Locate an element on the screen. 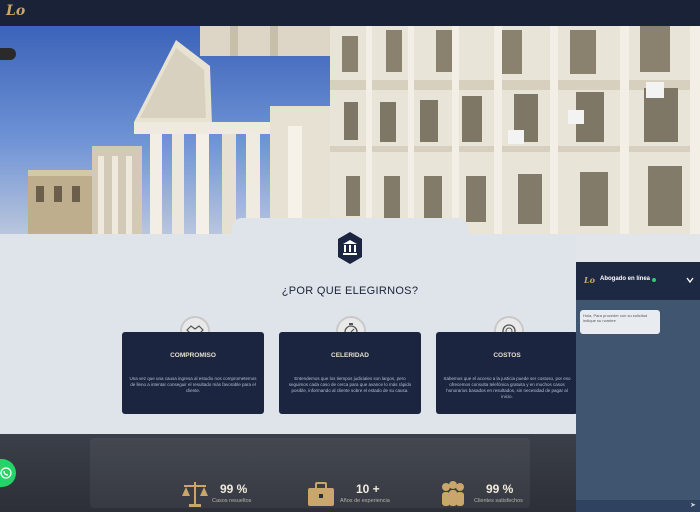 The image size is (700, 512). stat-casos: 99 % Casos resueltos is located at coordinates (235, 495).